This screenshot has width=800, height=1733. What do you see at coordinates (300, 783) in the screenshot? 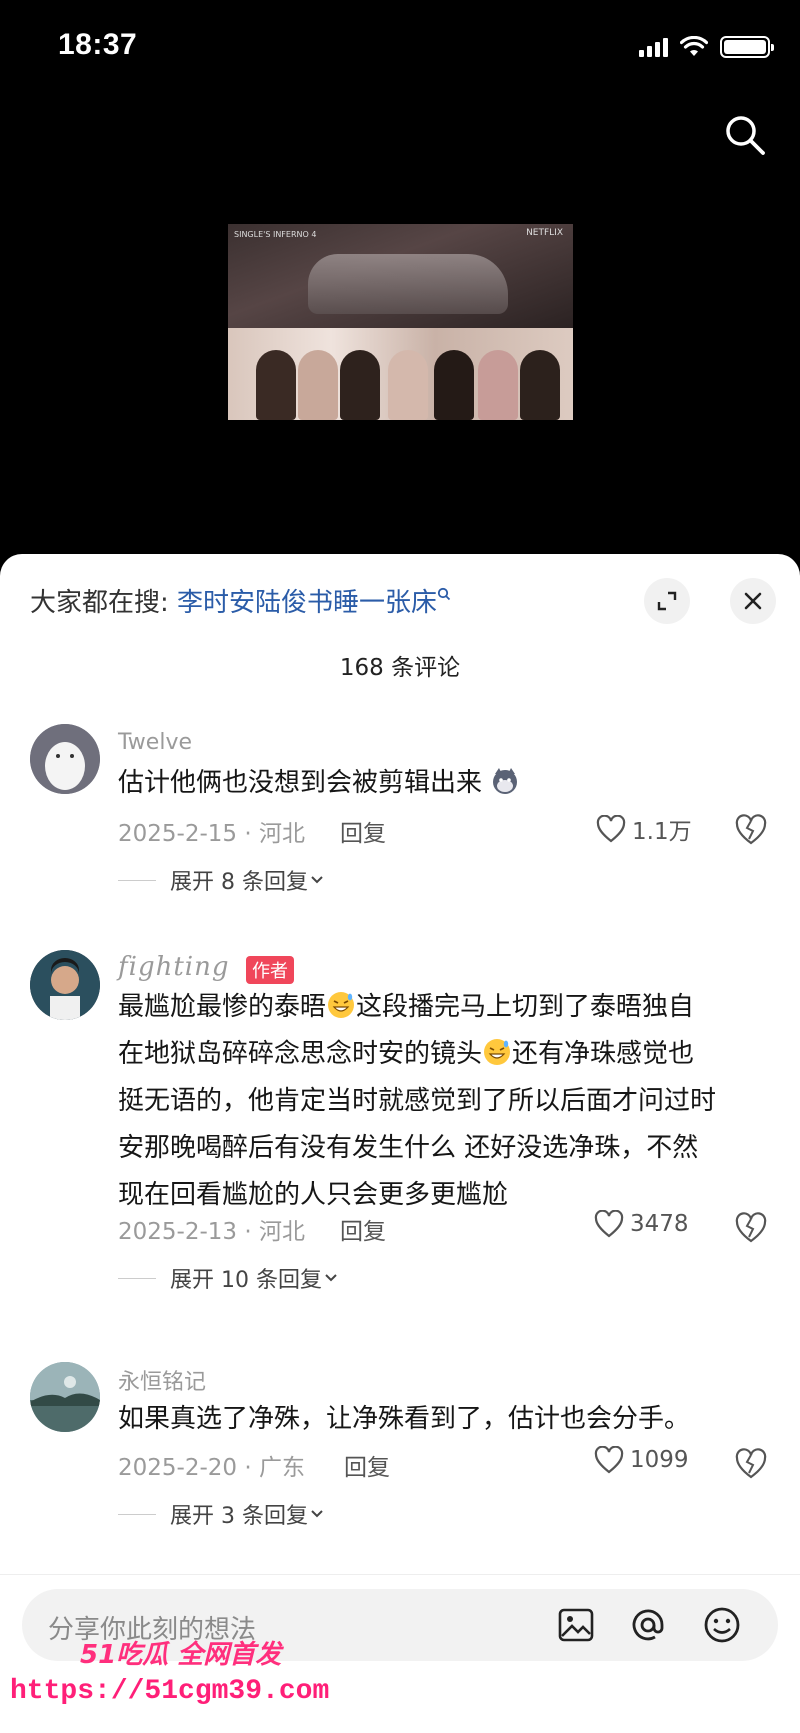
I see `comment-text-content: 估计他俩也没想到会被剪辑出来` at bounding box center [300, 783].